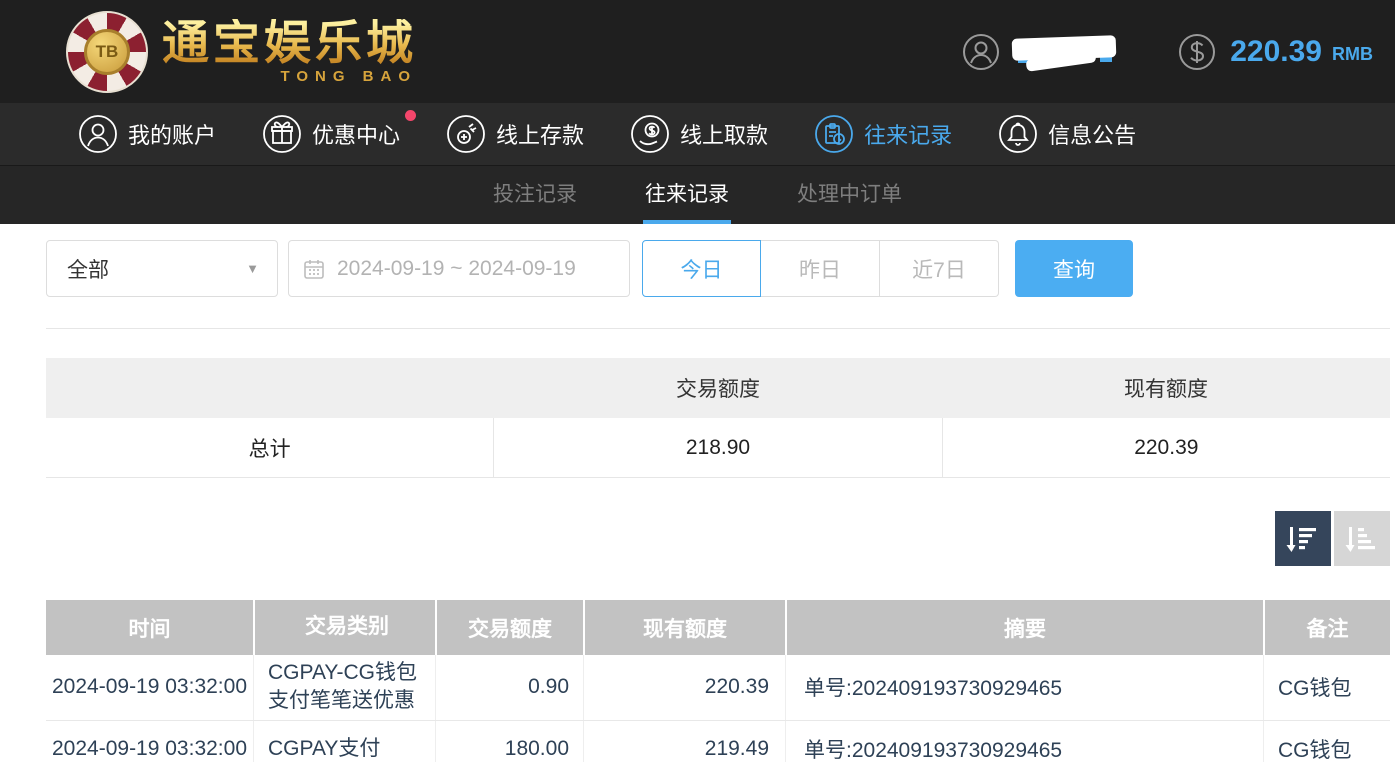 The width and height of the screenshot is (1395, 762). I want to click on chevron-down-icon: ▼, so click(252, 268).